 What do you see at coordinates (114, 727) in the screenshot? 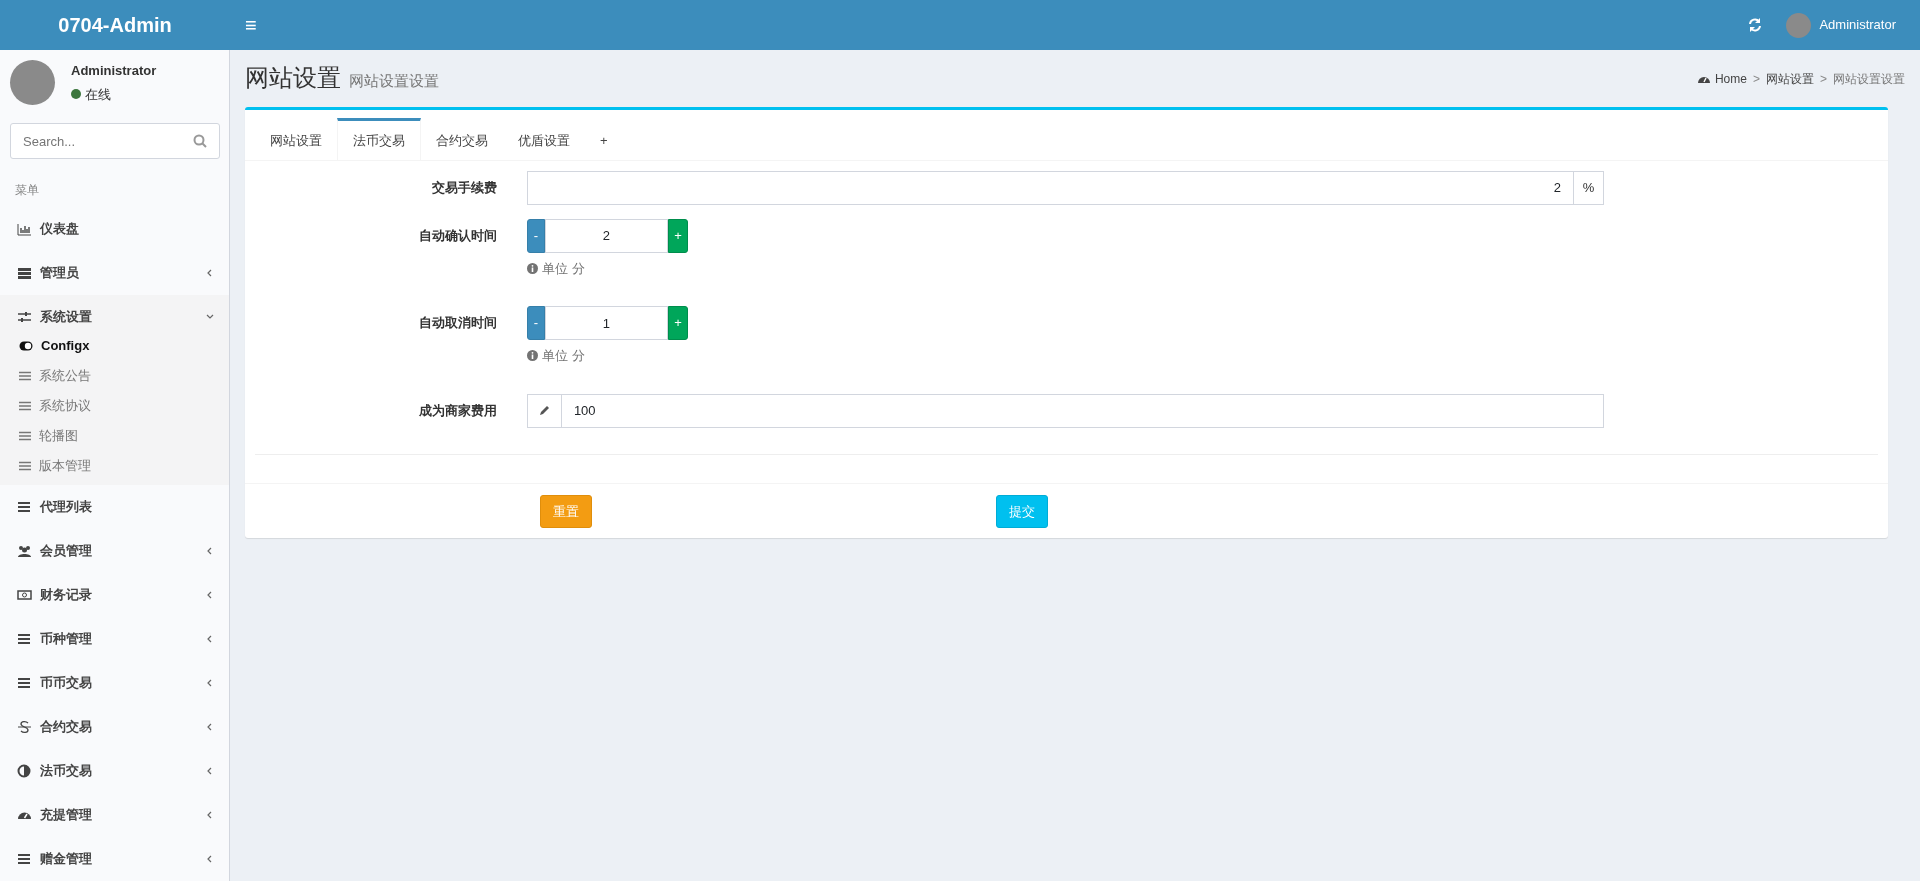
I see `menu-item: 合约交易` at bounding box center [114, 727].